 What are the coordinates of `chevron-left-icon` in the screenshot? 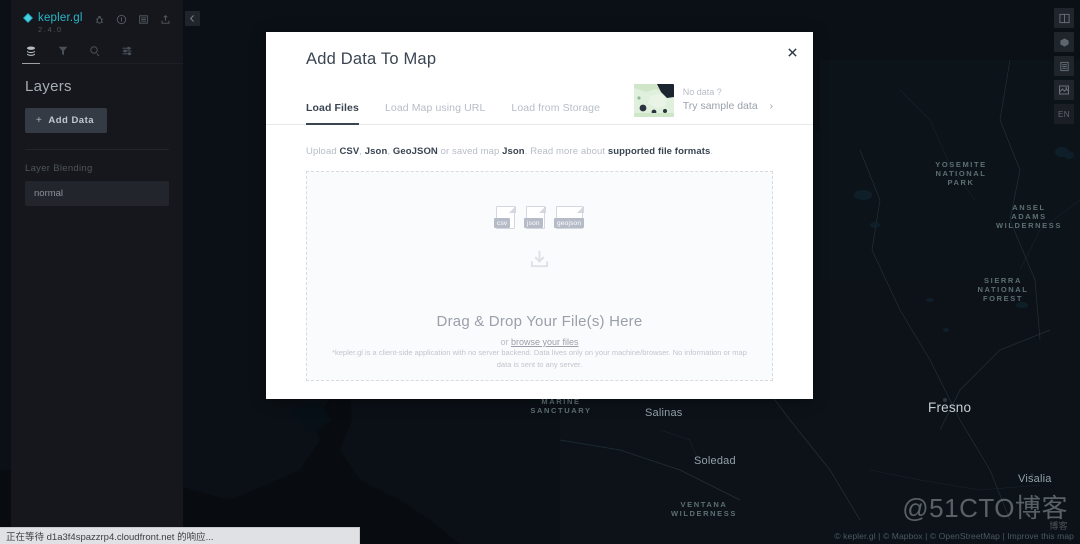 It's located at (191, 18).